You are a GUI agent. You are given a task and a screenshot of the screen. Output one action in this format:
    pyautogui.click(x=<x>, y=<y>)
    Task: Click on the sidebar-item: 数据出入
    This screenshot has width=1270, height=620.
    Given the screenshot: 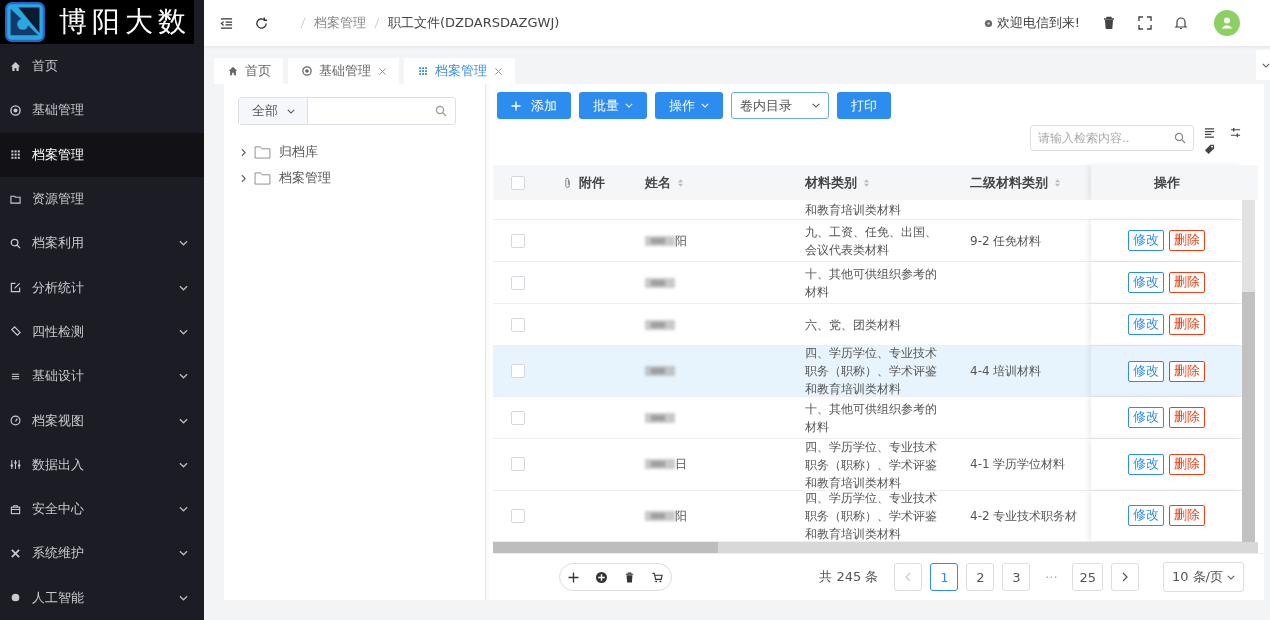 What is the action you would take?
    pyautogui.click(x=102, y=464)
    